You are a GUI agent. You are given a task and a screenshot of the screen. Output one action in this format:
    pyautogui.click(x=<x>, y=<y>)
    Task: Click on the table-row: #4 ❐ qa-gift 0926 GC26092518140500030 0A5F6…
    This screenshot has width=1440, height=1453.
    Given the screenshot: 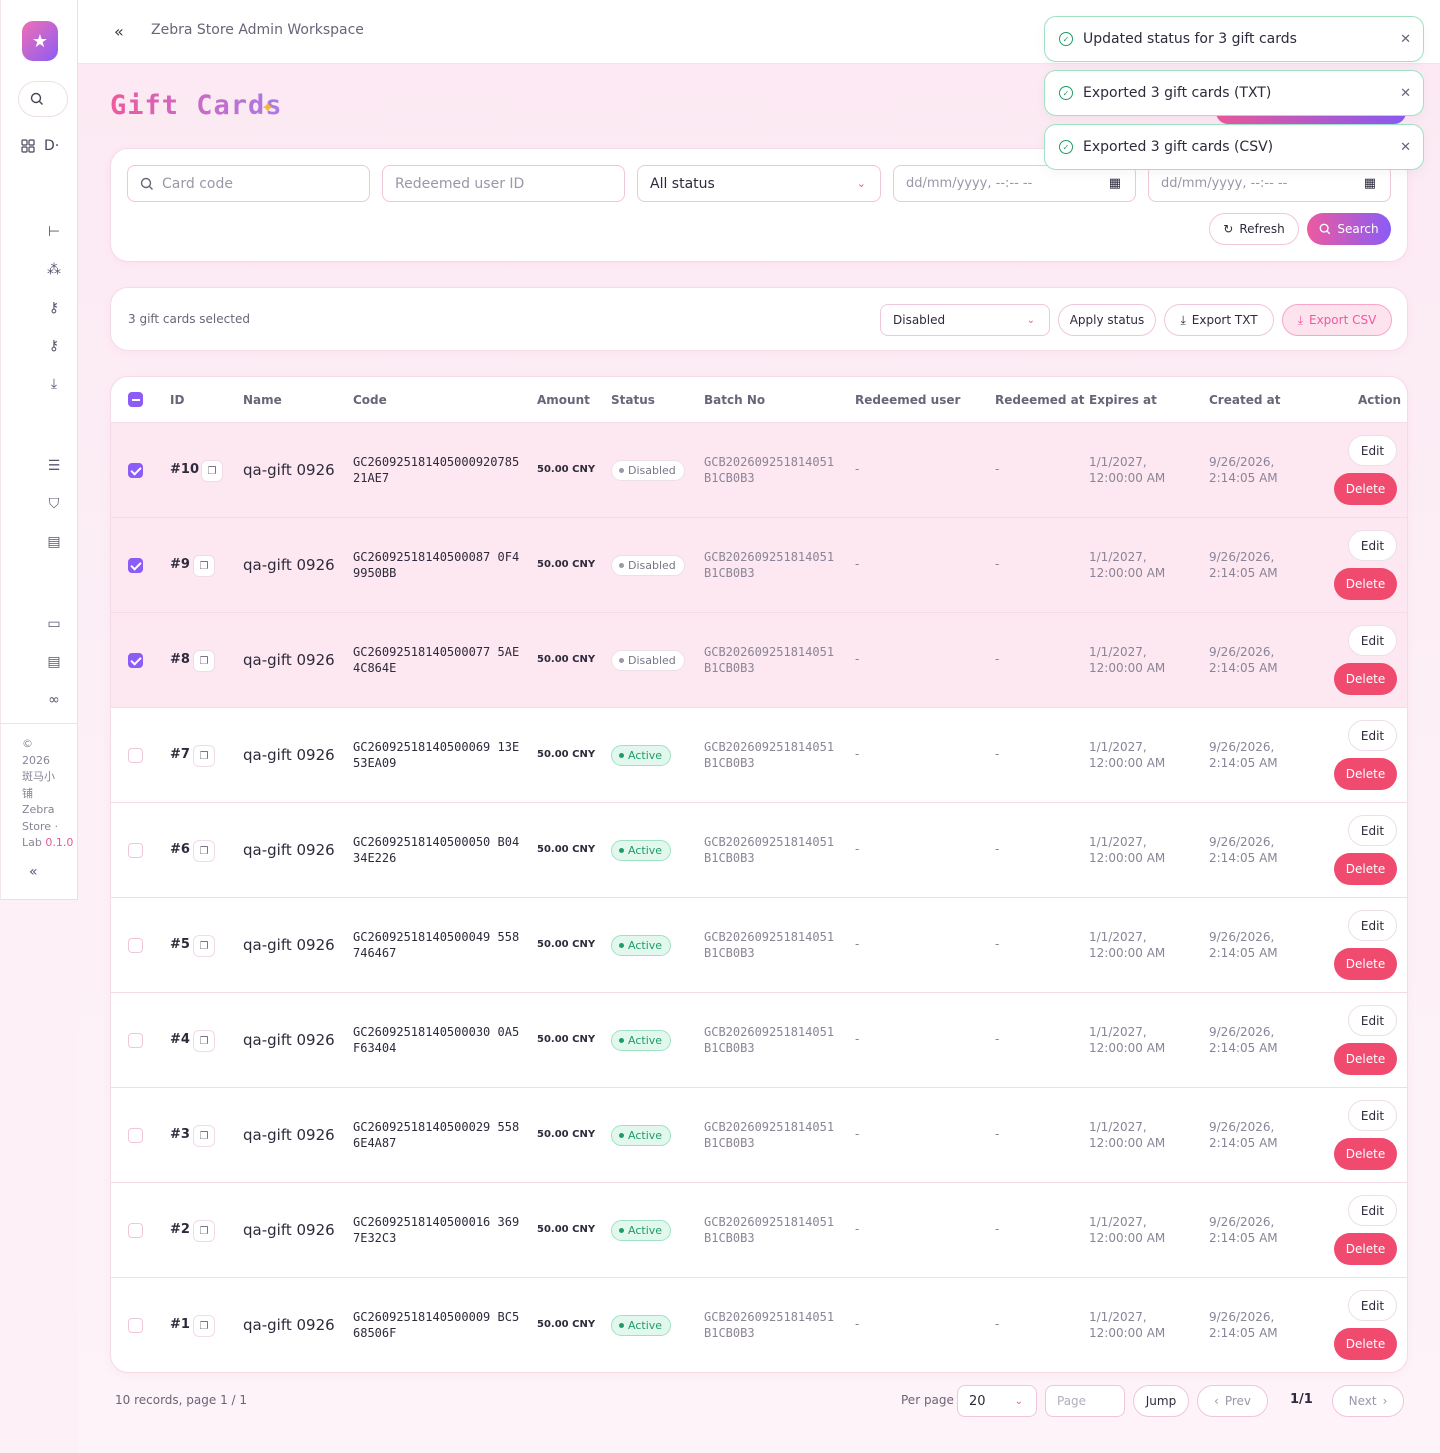 What is the action you would take?
    pyautogui.click(x=759, y=1040)
    